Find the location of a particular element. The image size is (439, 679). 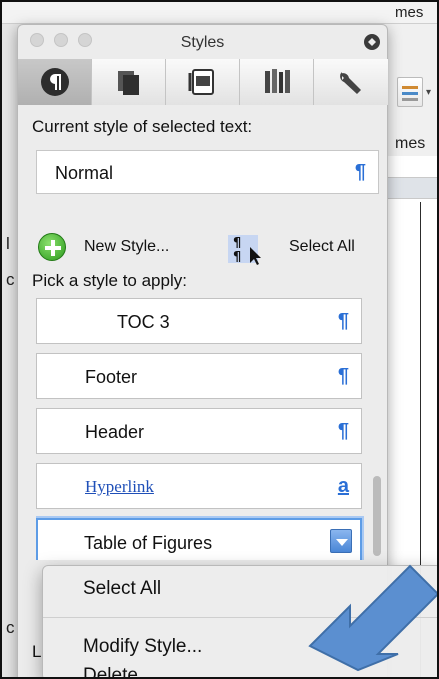

tab-documents is located at coordinates (129, 82).